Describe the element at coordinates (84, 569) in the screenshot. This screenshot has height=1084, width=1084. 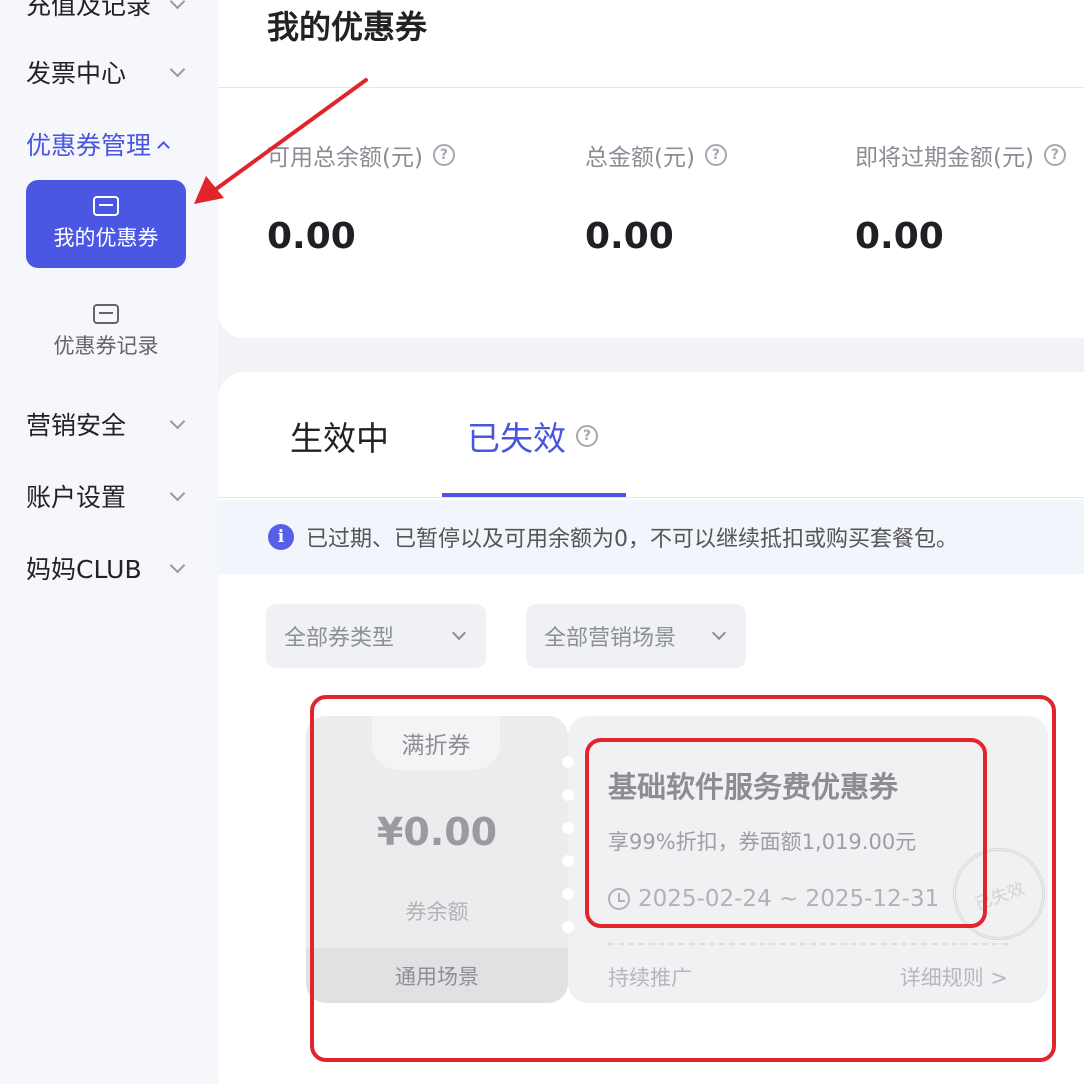
I see `sidebar-item-label: 妈妈CLUB` at that location.